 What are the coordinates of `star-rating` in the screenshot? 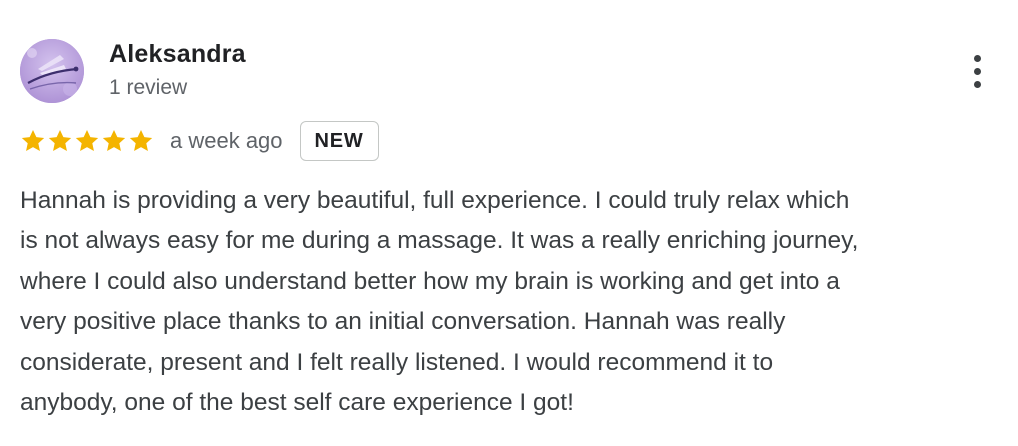 It's located at (87, 141).